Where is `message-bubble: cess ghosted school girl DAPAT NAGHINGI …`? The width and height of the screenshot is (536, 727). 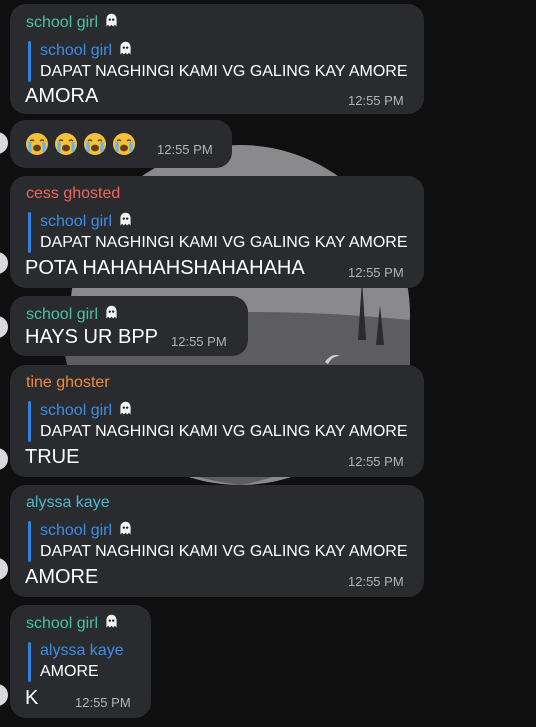 message-bubble: cess ghosted school girl DAPAT NAGHINGI … is located at coordinates (217, 232).